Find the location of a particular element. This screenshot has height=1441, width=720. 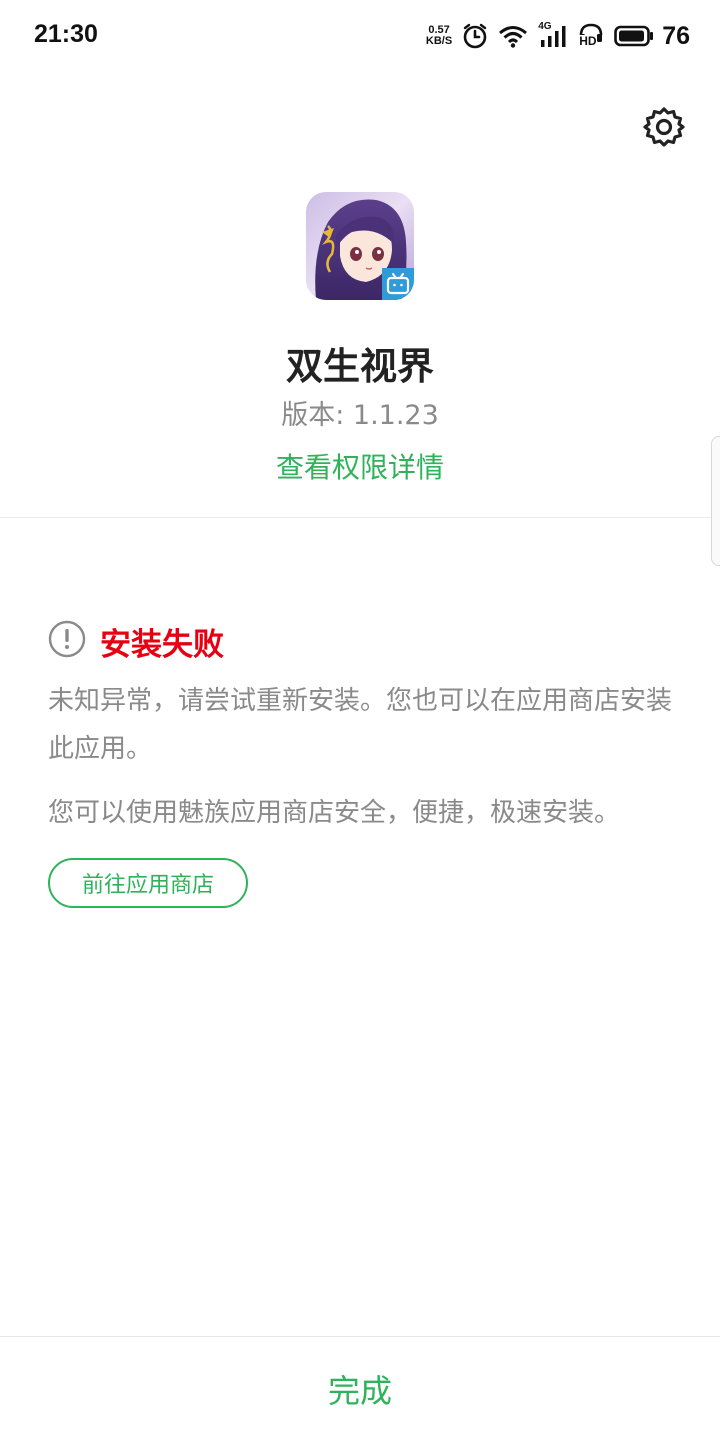

status-bar: 21:30 0.57 KB/S 4G HD 76 is located at coordinates (360, 36).